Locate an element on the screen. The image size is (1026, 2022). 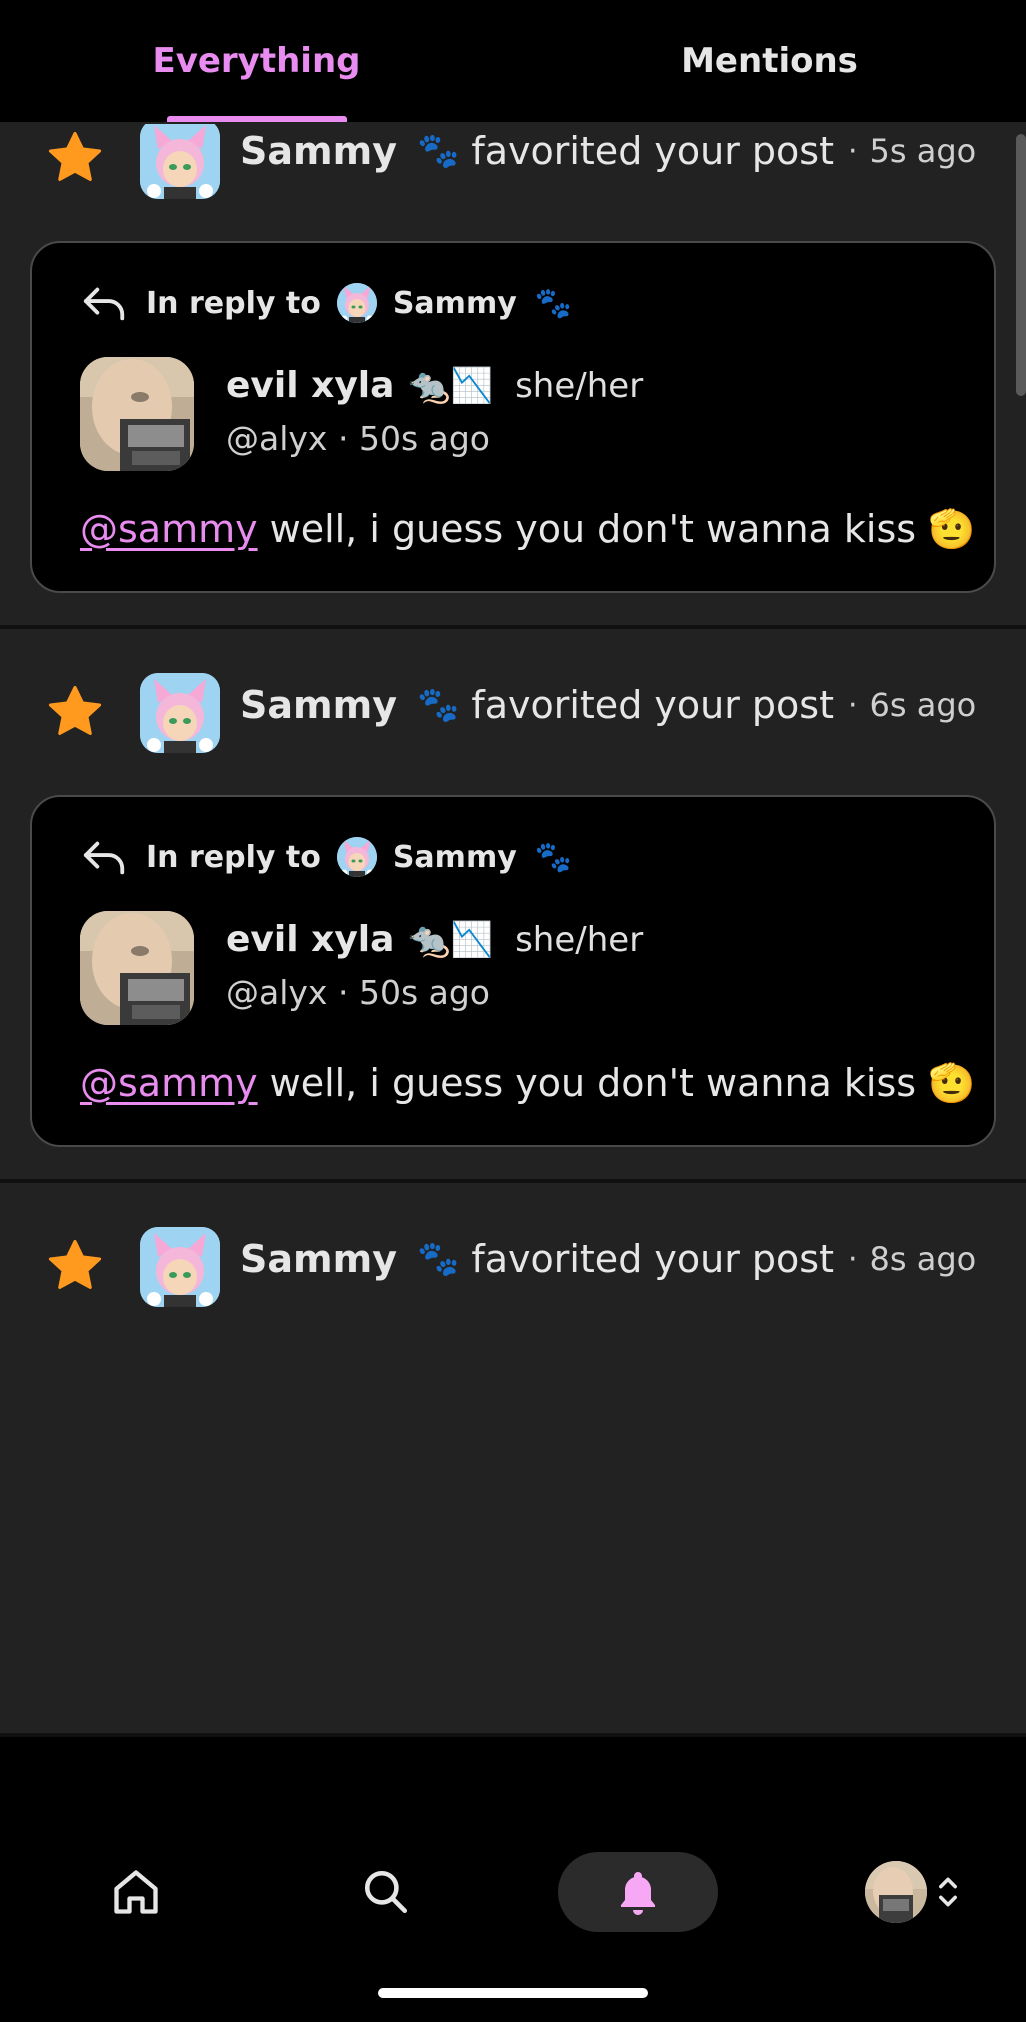
chevron-updown-icon is located at coordinates (948, 1892).